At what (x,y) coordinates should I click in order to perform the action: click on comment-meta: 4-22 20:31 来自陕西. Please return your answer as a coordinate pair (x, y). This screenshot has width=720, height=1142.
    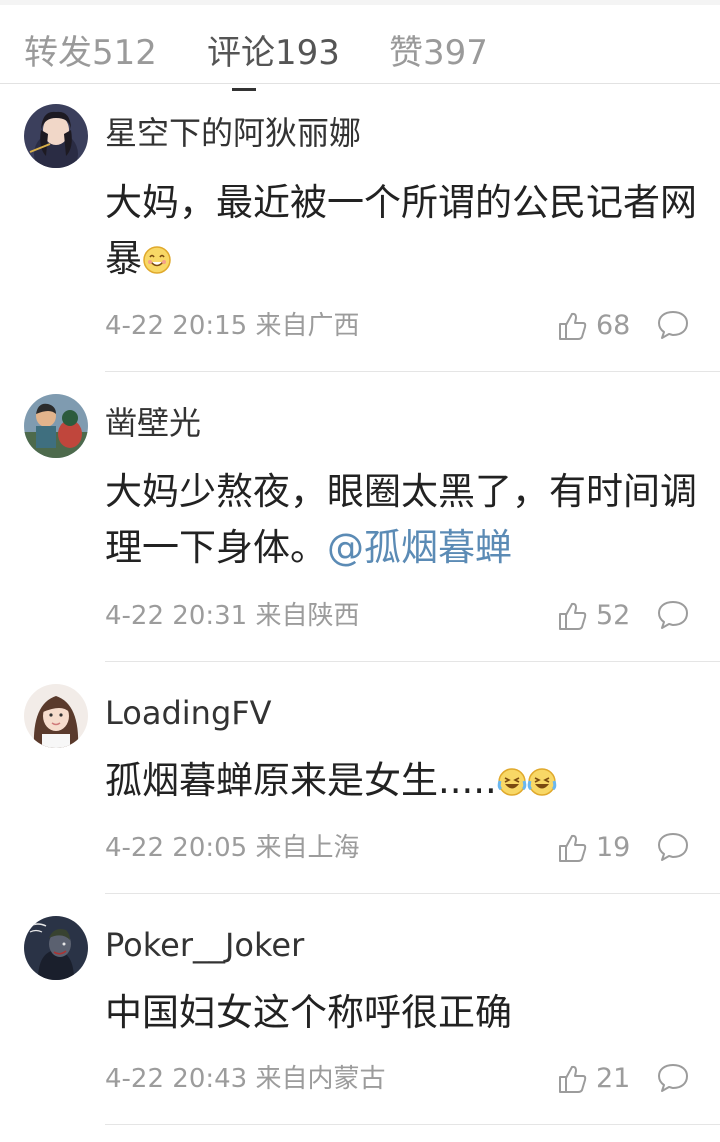
    Looking at the image, I should click on (232, 616).